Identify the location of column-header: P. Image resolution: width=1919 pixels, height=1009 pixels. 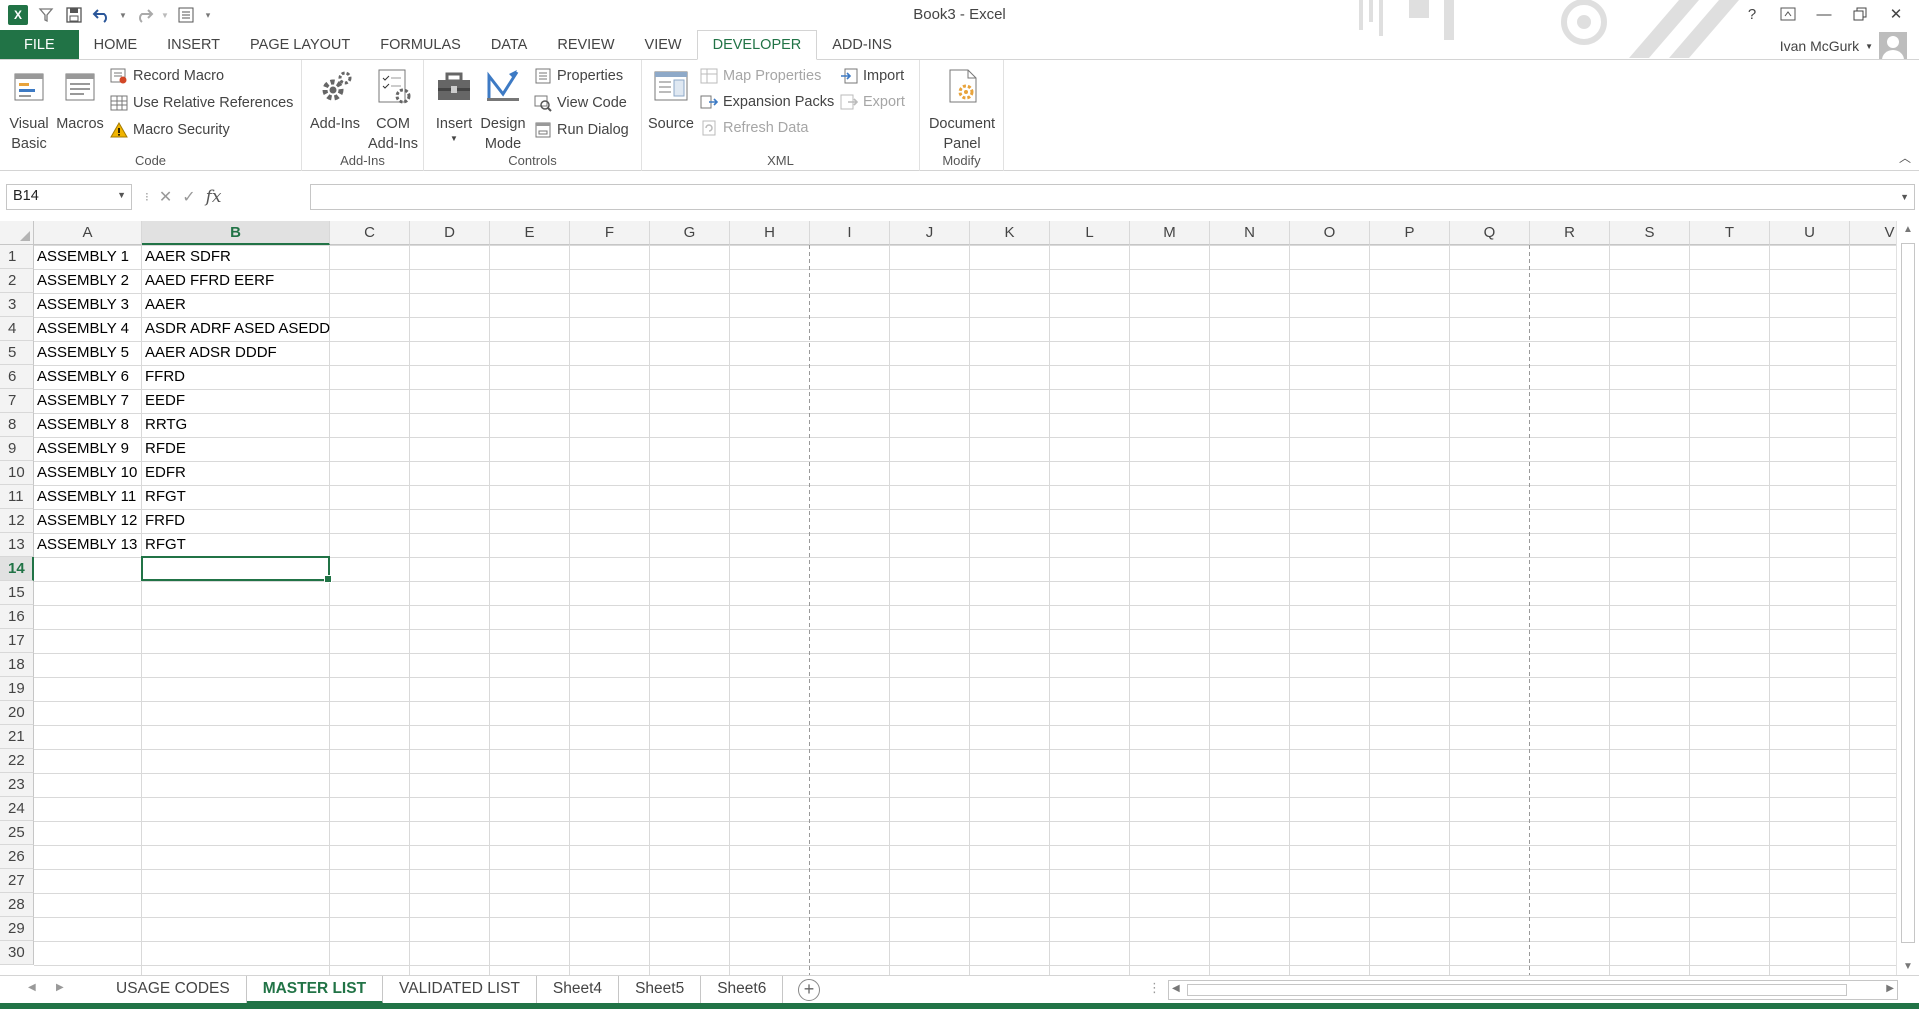
(1410, 233).